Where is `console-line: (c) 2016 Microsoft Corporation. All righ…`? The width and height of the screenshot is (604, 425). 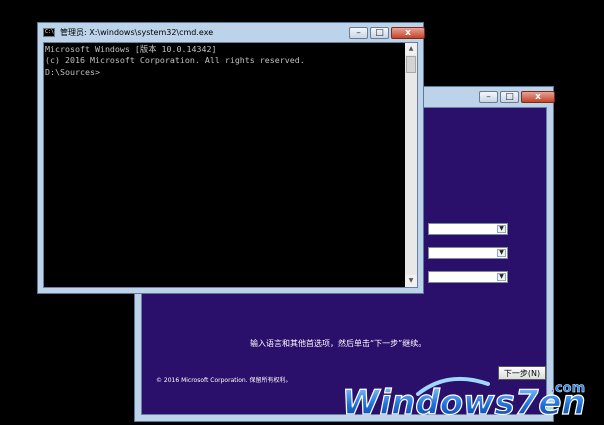 console-line: (c) 2016 Microsoft Corporation. All righ… is located at coordinates (175, 60).